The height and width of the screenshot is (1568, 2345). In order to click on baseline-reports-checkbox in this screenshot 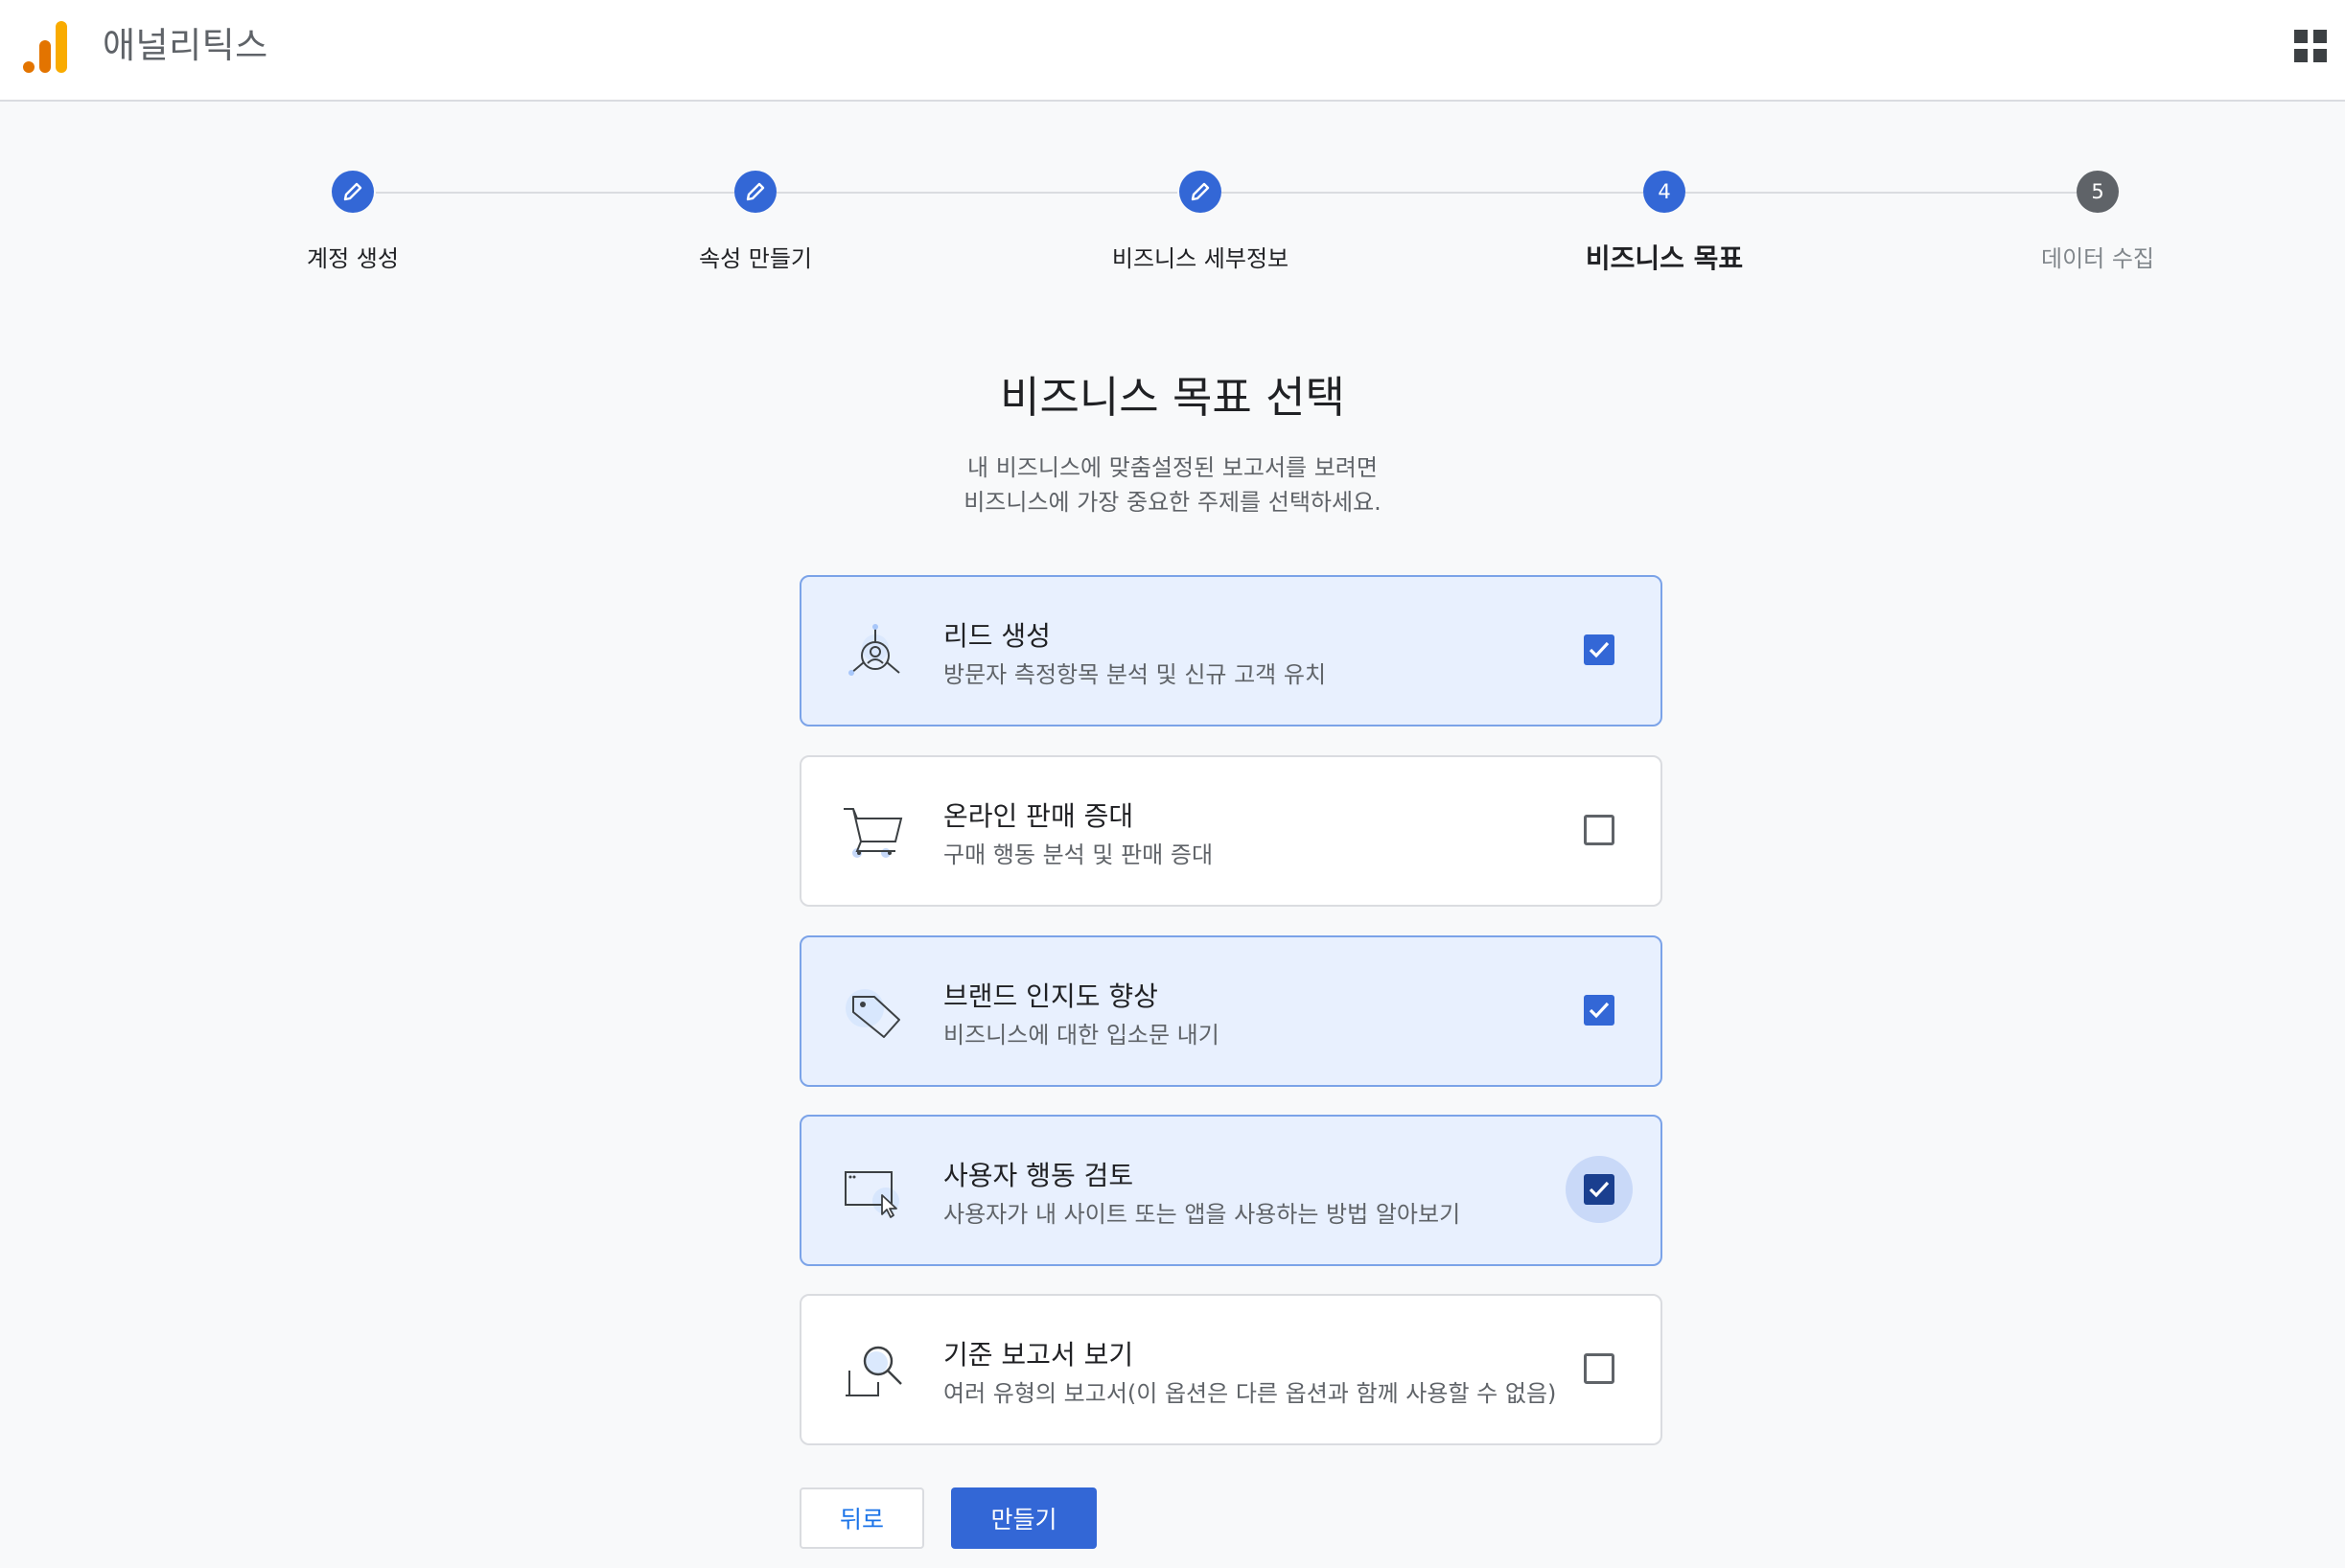, I will do `click(1599, 1368)`.